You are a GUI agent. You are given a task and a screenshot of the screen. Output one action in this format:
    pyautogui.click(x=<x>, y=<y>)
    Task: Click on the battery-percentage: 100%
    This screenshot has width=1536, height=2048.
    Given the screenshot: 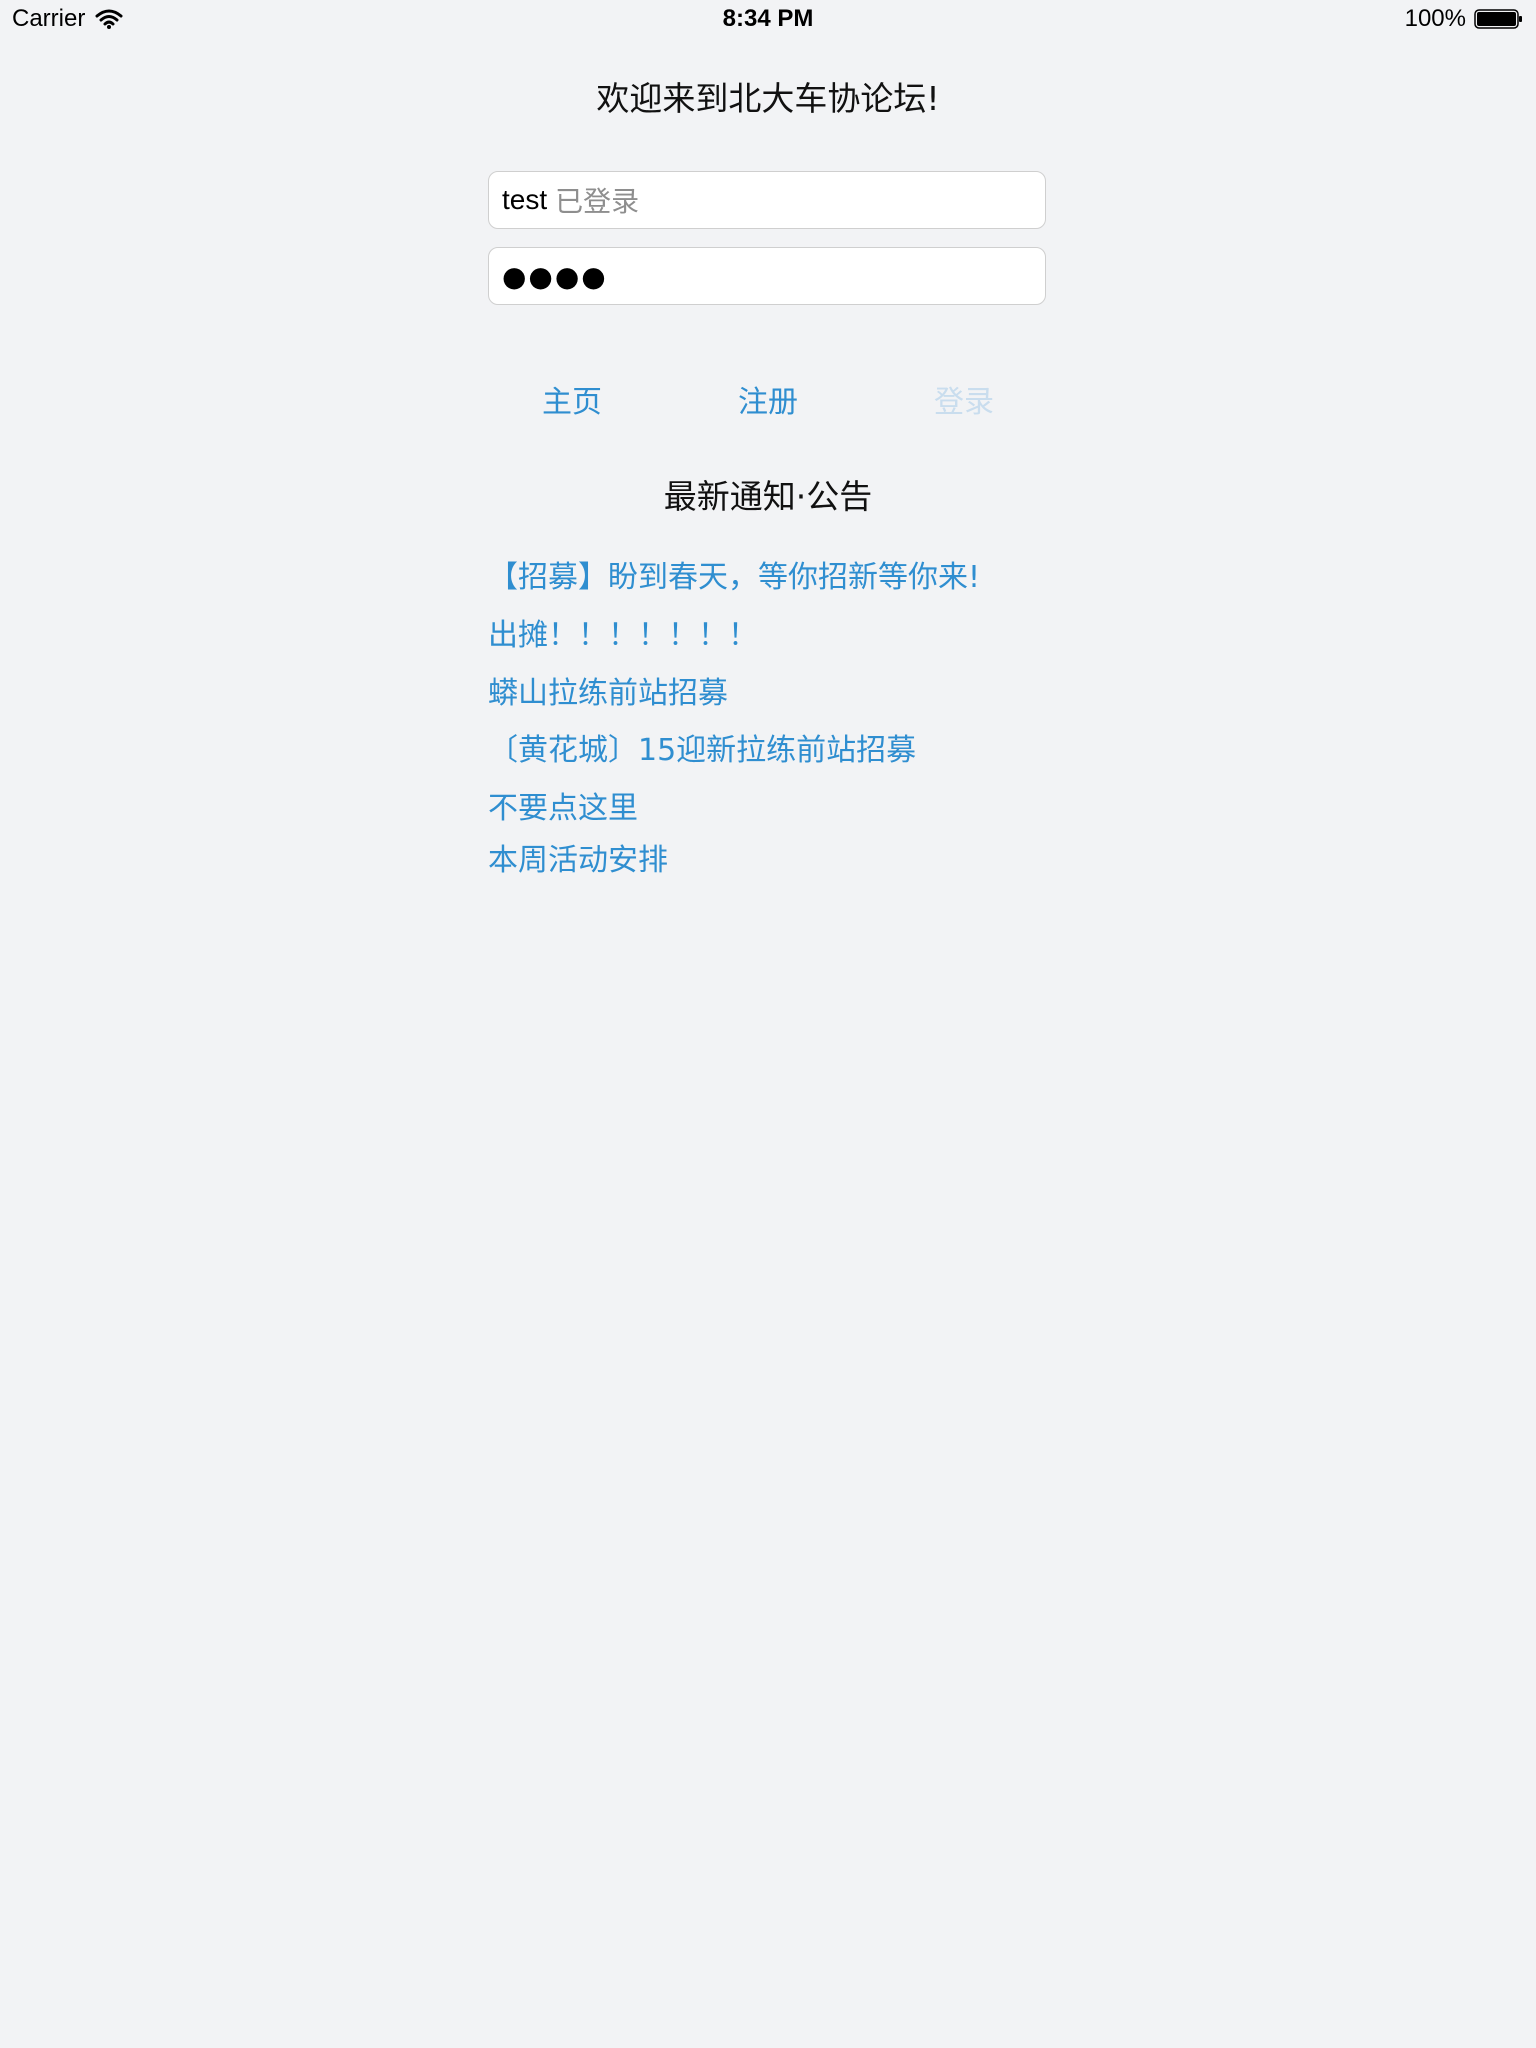 What is the action you would take?
    pyautogui.click(x=1435, y=18)
    